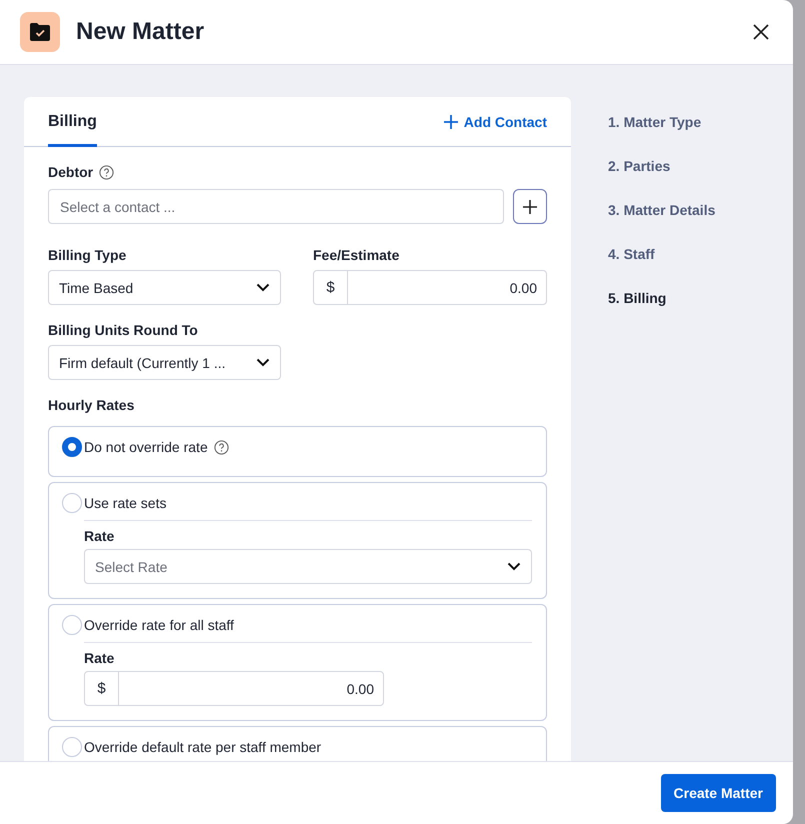  What do you see at coordinates (662, 253) in the screenshot?
I see `step-link: 4. Staff` at bounding box center [662, 253].